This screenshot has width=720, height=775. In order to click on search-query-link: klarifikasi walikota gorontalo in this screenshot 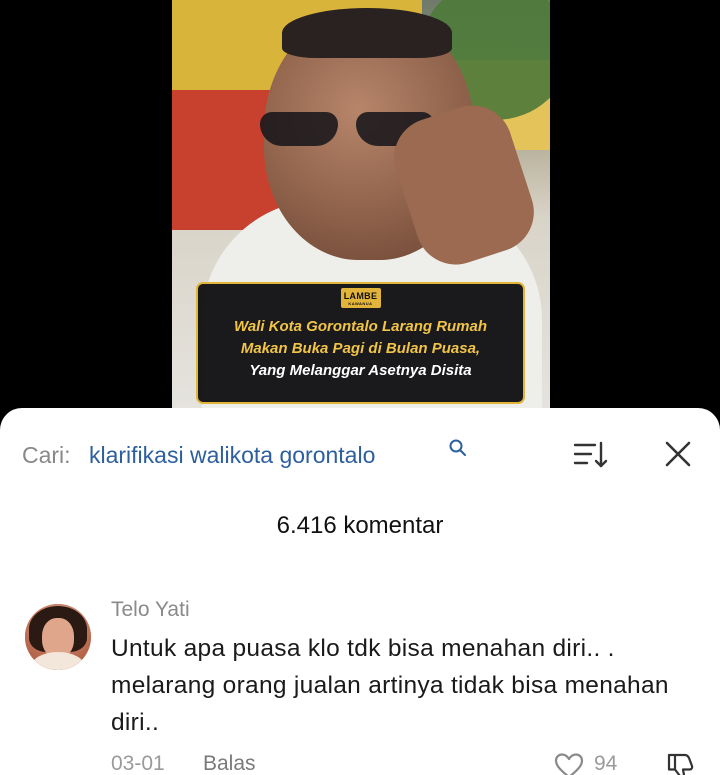, I will do `click(232, 455)`.